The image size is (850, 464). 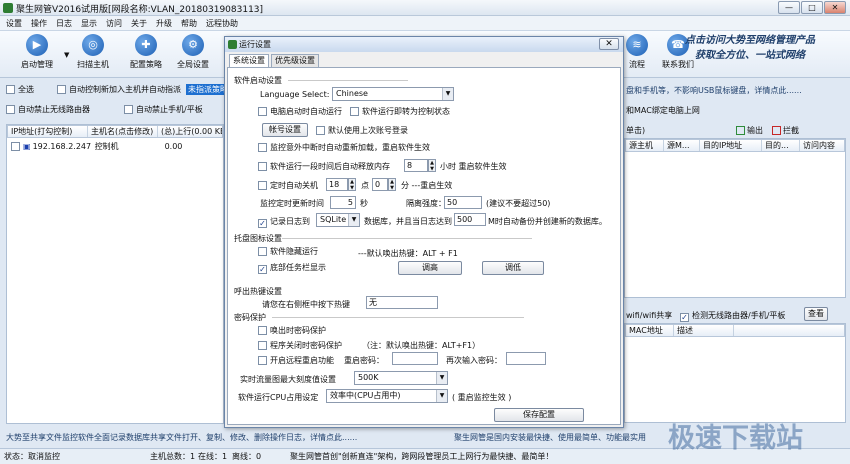 I want to click on menu-upgrade: 升级, so click(x=164, y=23).